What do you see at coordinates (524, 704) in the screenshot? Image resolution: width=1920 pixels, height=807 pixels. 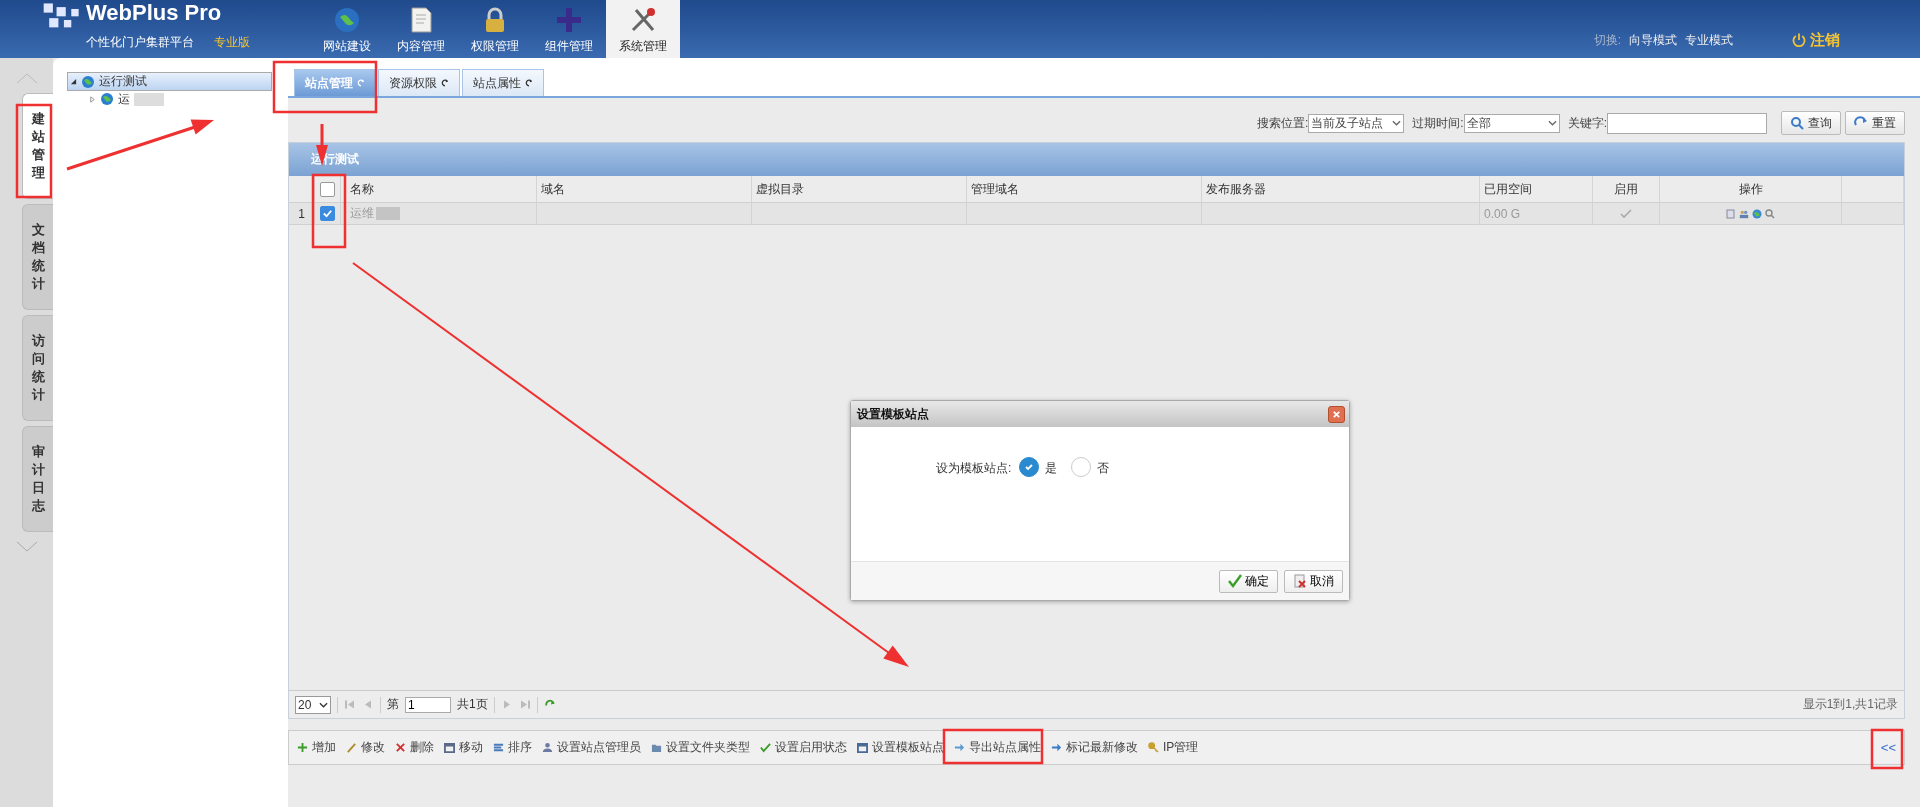 I see `last-page-icon` at bounding box center [524, 704].